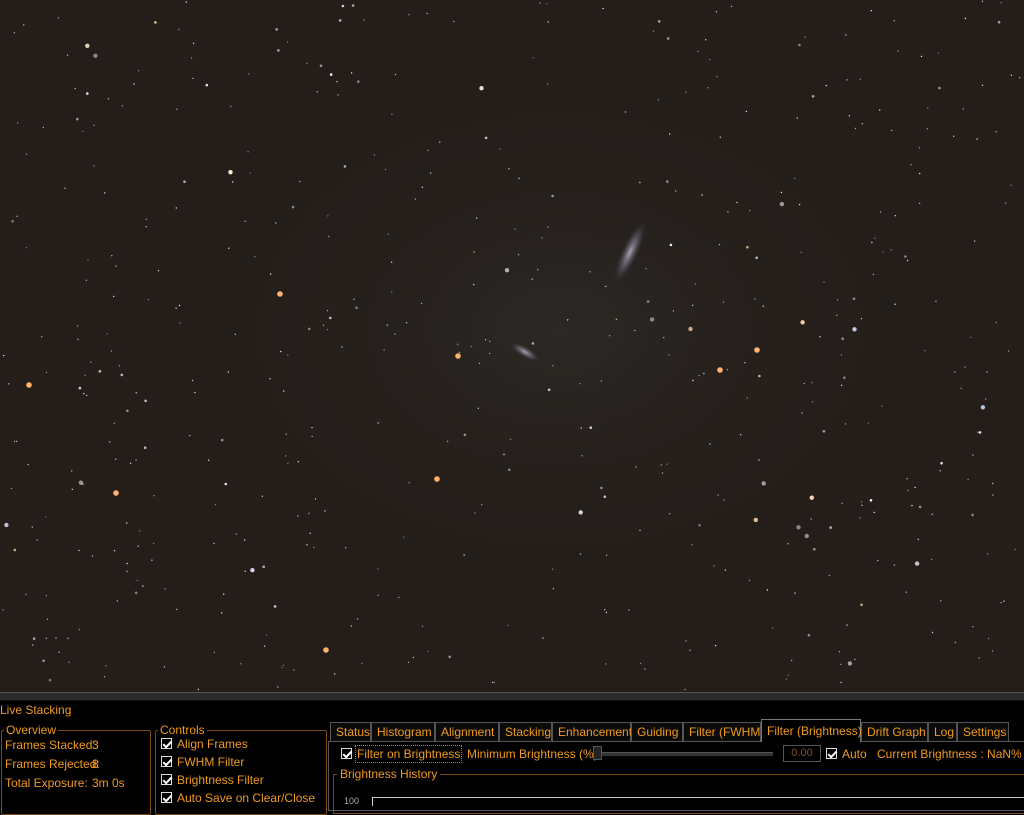  I want to click on brightness-filter-checkbox: Brightness Filter, so click(212, 780).